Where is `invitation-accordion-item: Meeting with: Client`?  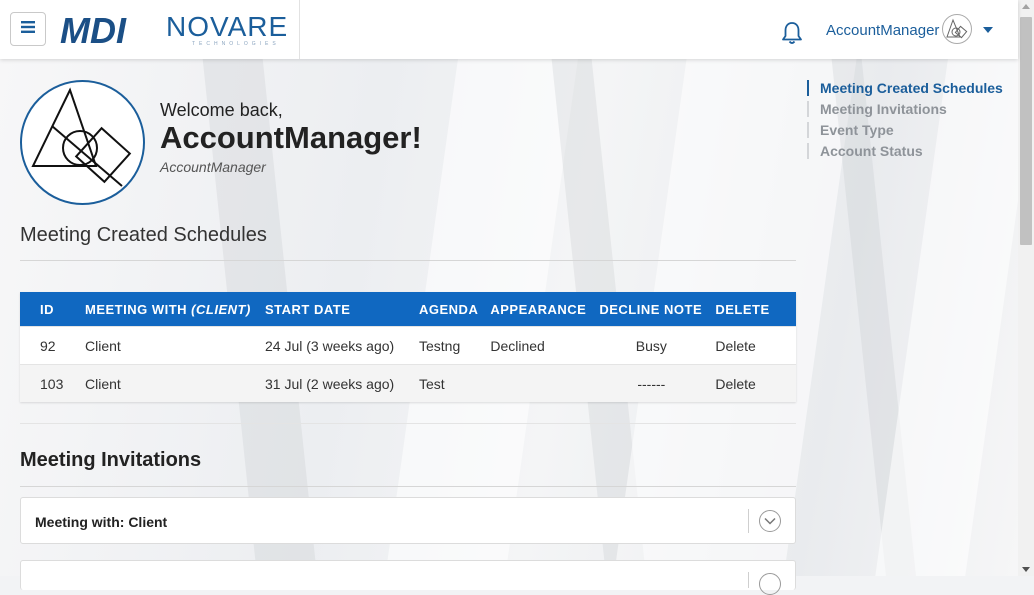 invitation-accordion-item: Meeting with: Client is located at coordinates (408, 520).